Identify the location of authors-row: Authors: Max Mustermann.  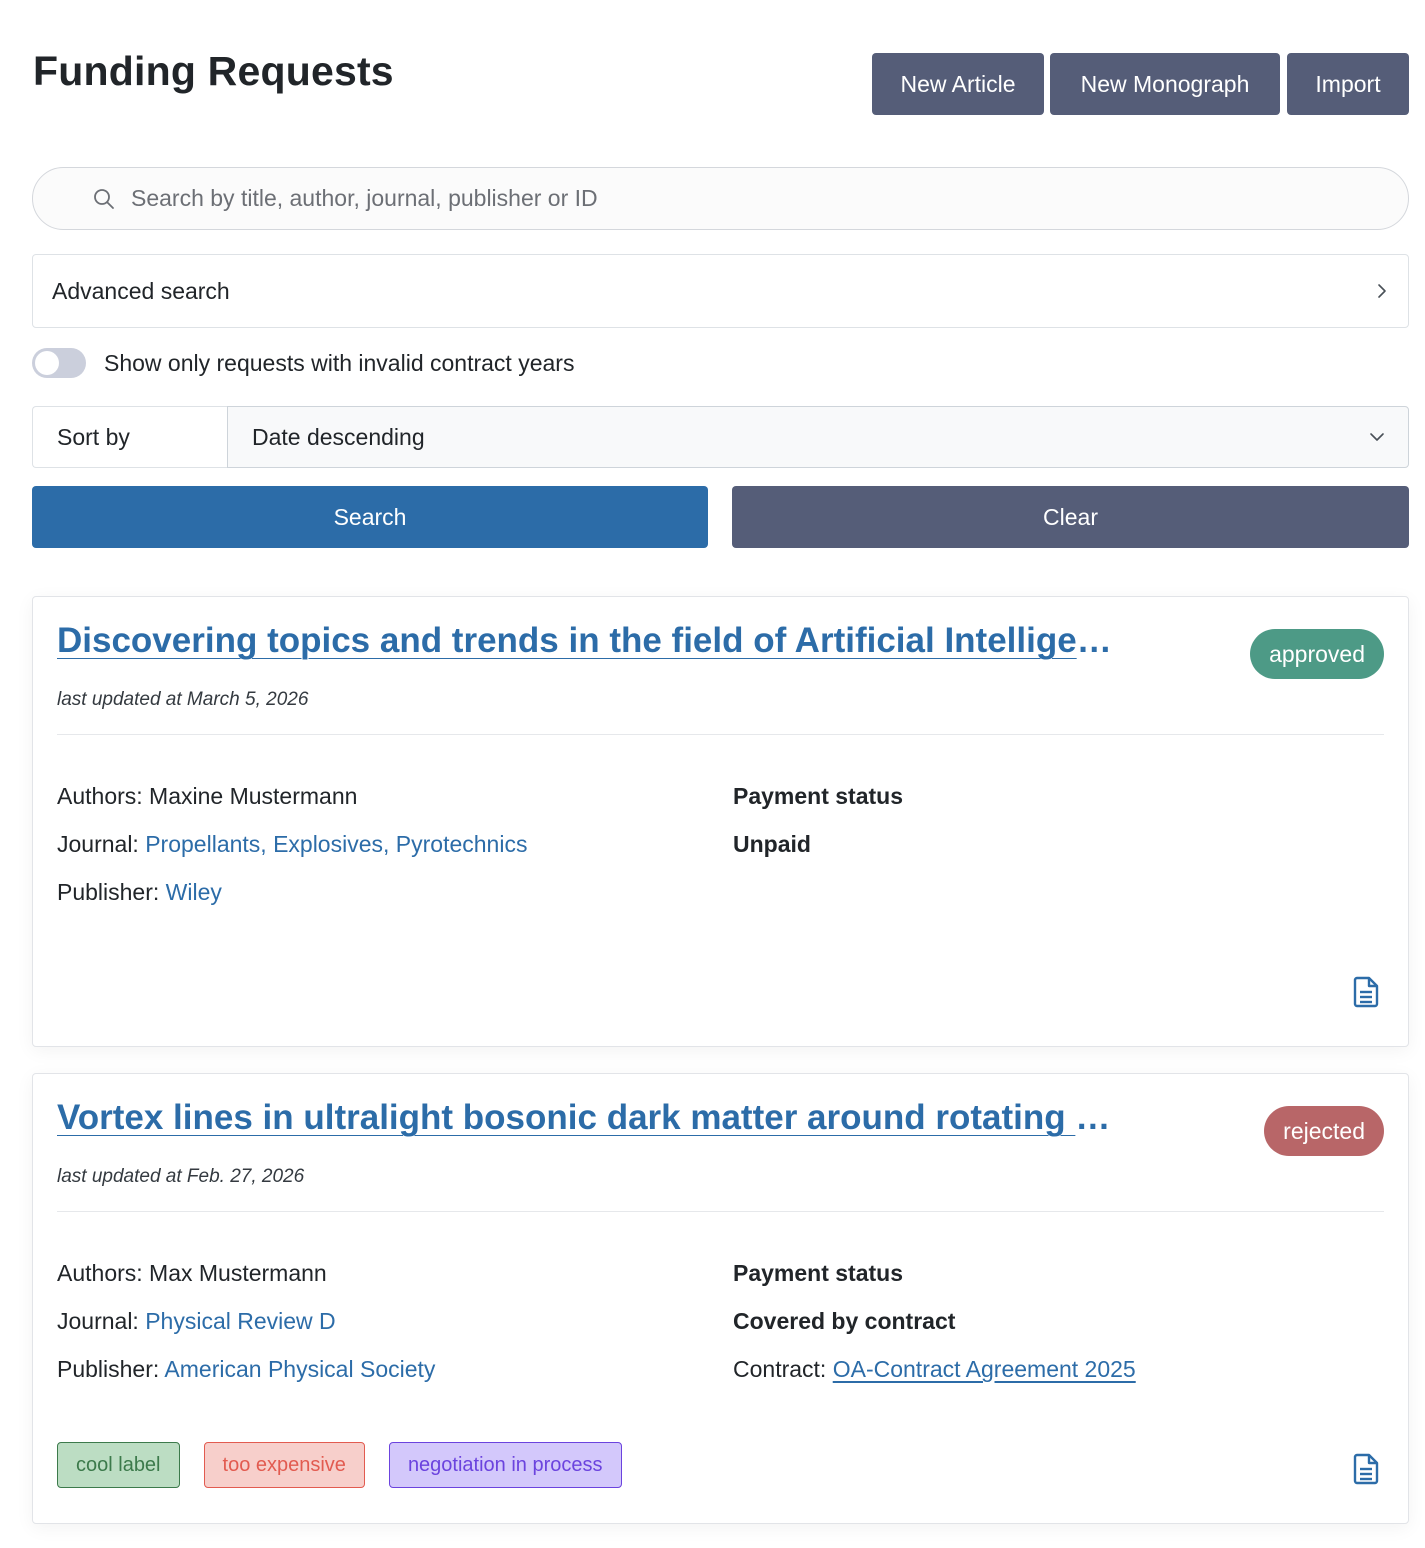
(246, 1284).